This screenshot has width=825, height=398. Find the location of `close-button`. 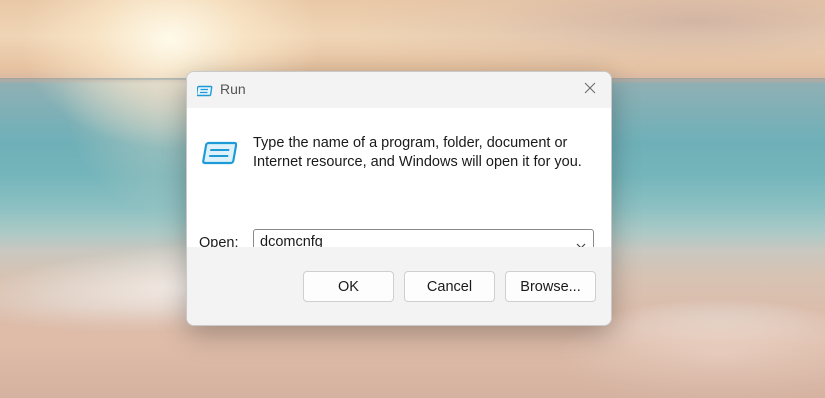

close-button is located at coordinates (590, 90).